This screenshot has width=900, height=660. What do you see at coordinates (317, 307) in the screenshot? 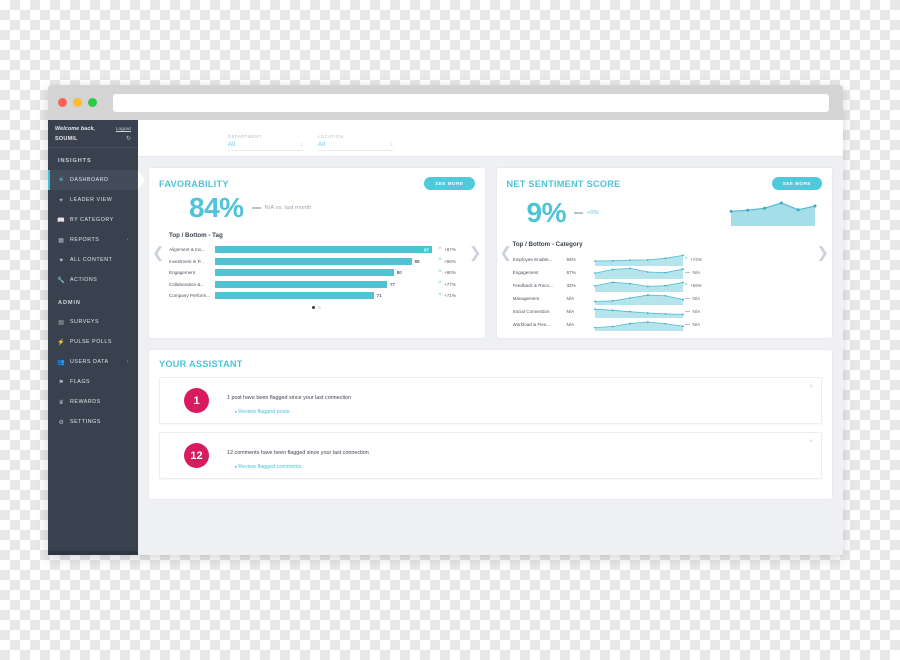
I see `favorability-pagination` at bounding box center [317, 307].